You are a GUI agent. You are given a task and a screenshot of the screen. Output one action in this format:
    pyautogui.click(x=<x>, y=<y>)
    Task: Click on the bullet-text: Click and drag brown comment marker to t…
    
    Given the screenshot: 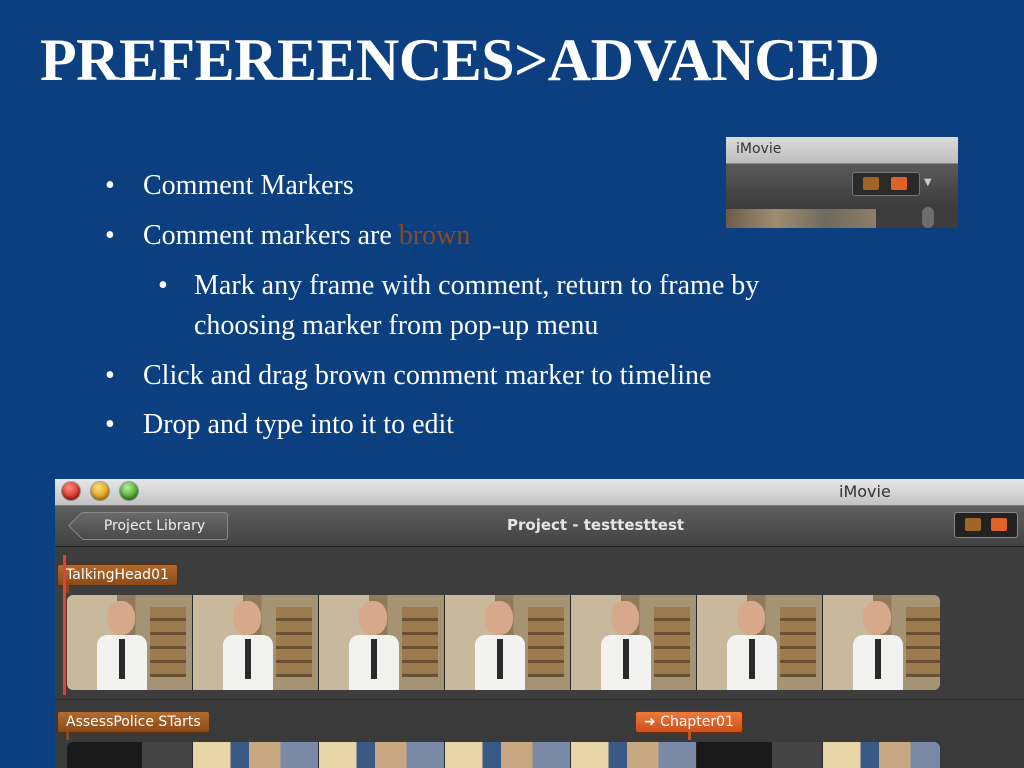 What is the action you would take?
    pyautogui.click(x=427, y=375)
    